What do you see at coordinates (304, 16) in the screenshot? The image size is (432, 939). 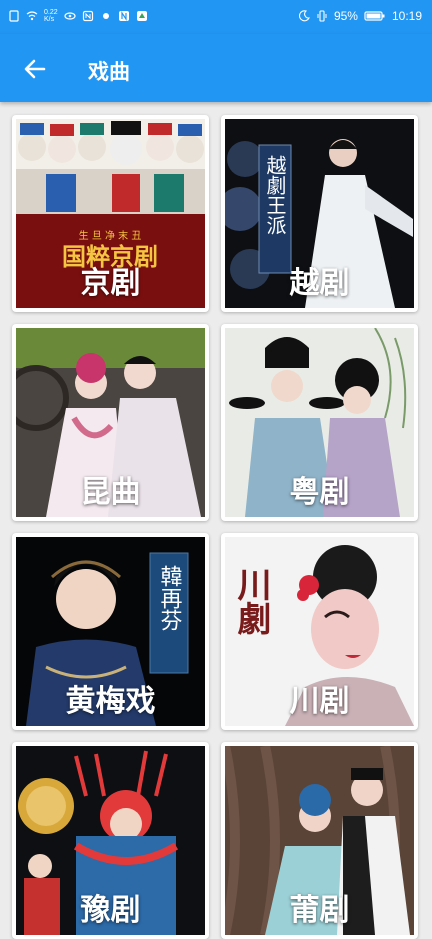 I see `moon-icon` at bounding box center [304, 16].